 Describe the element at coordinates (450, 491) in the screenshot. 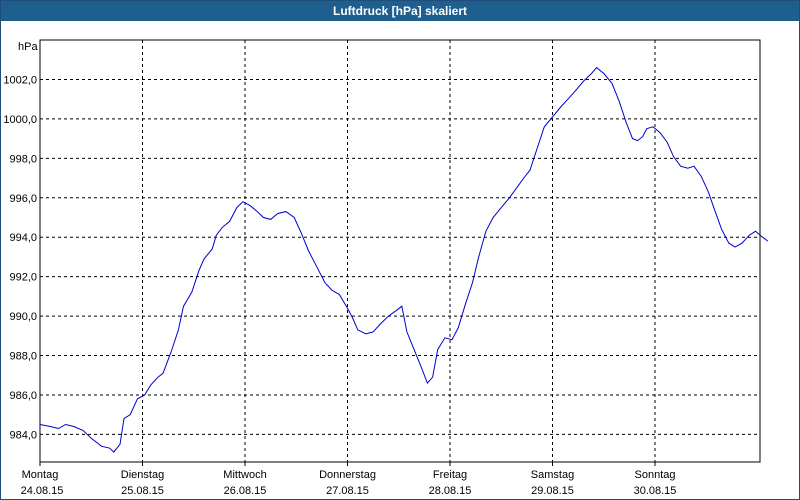

I see `x-tick-date-label: 28.08.15` at that location.